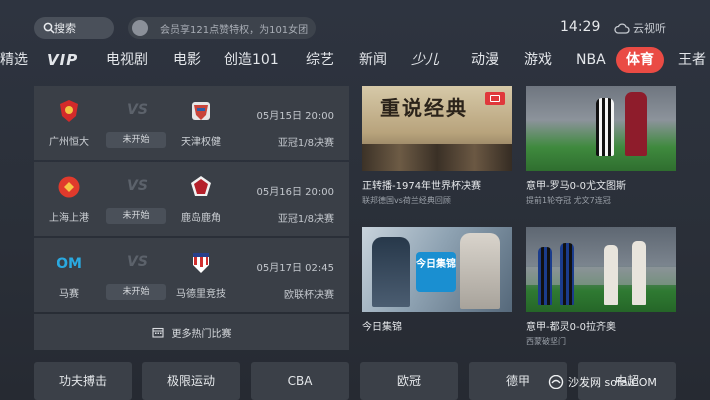 This screenshot has width=710, height=400. What do you see at coordinates (65, 28) in the screenshot?
I see `search-label: 搜索` at bounding box center [65, 28].